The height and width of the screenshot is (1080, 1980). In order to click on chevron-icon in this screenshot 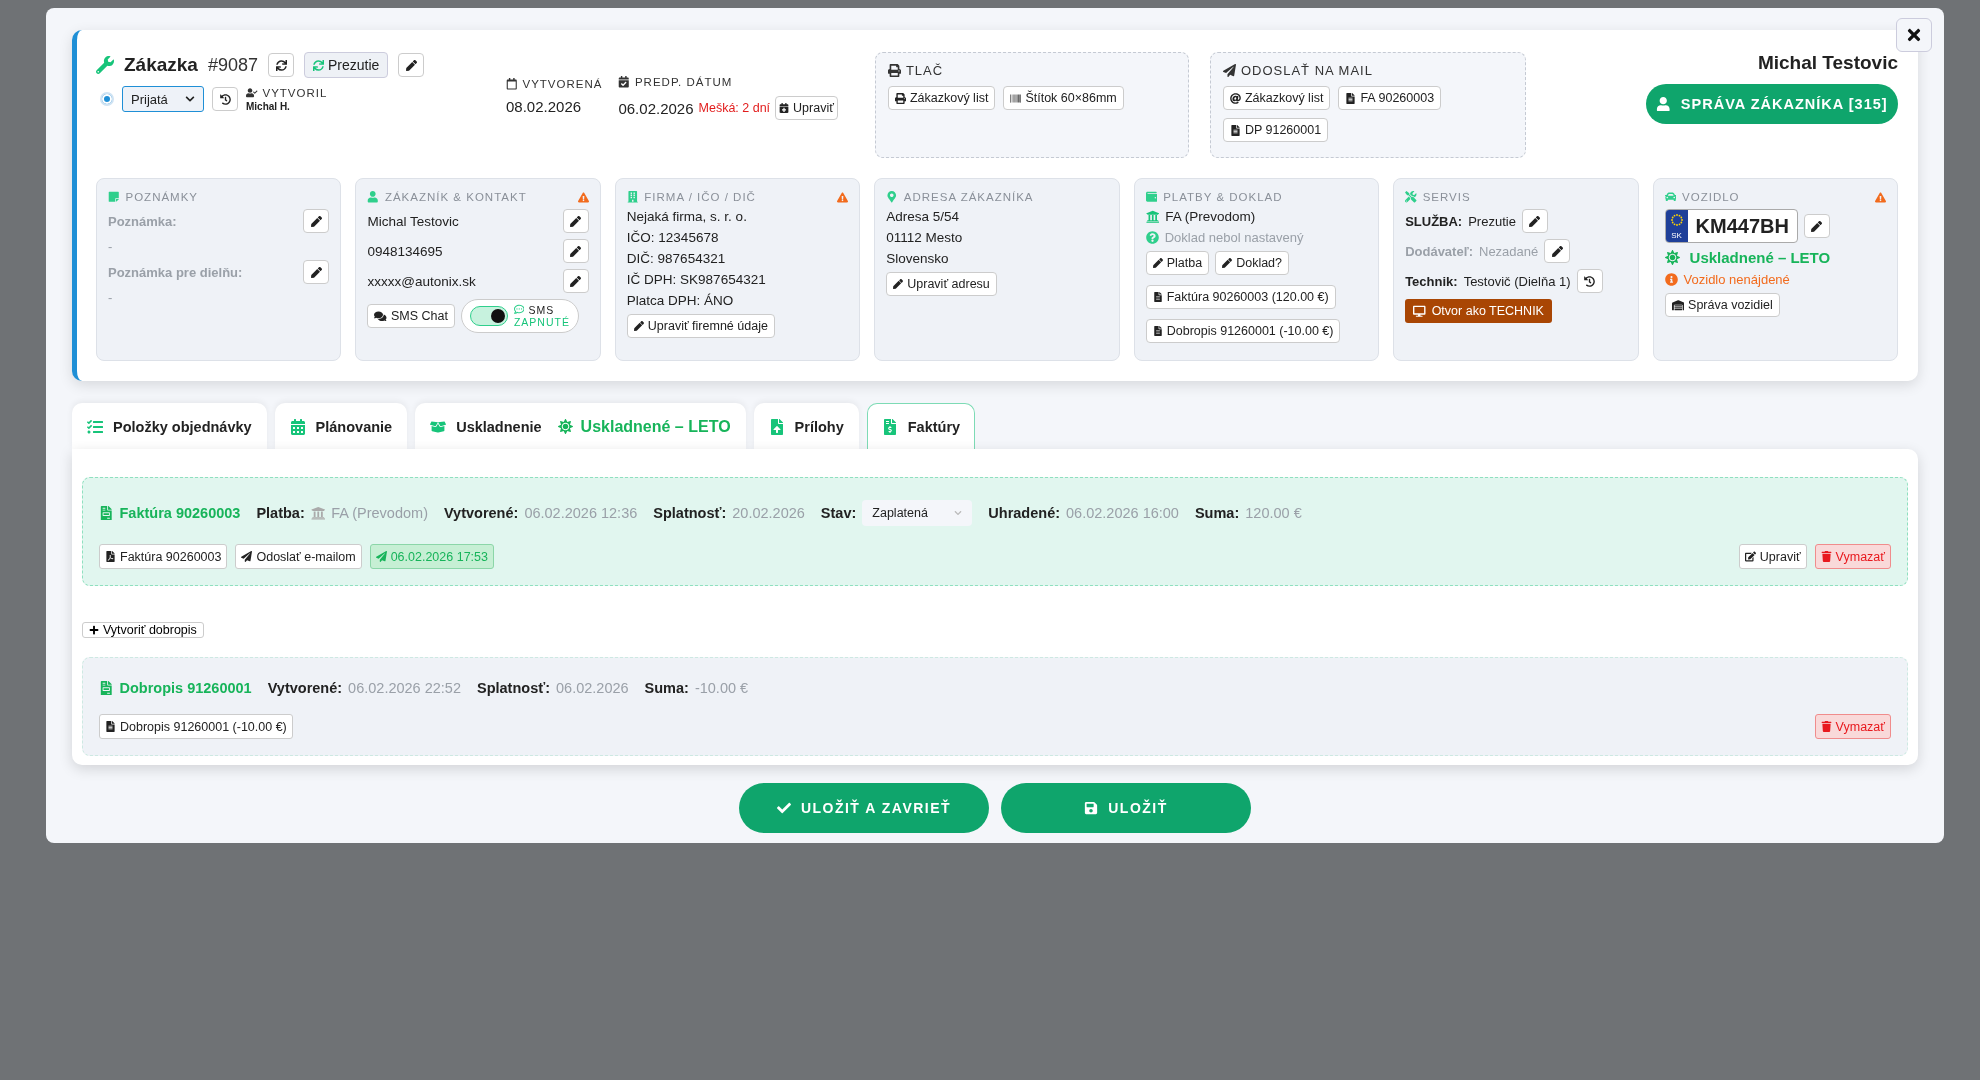, I will do `click(190, 99)`.